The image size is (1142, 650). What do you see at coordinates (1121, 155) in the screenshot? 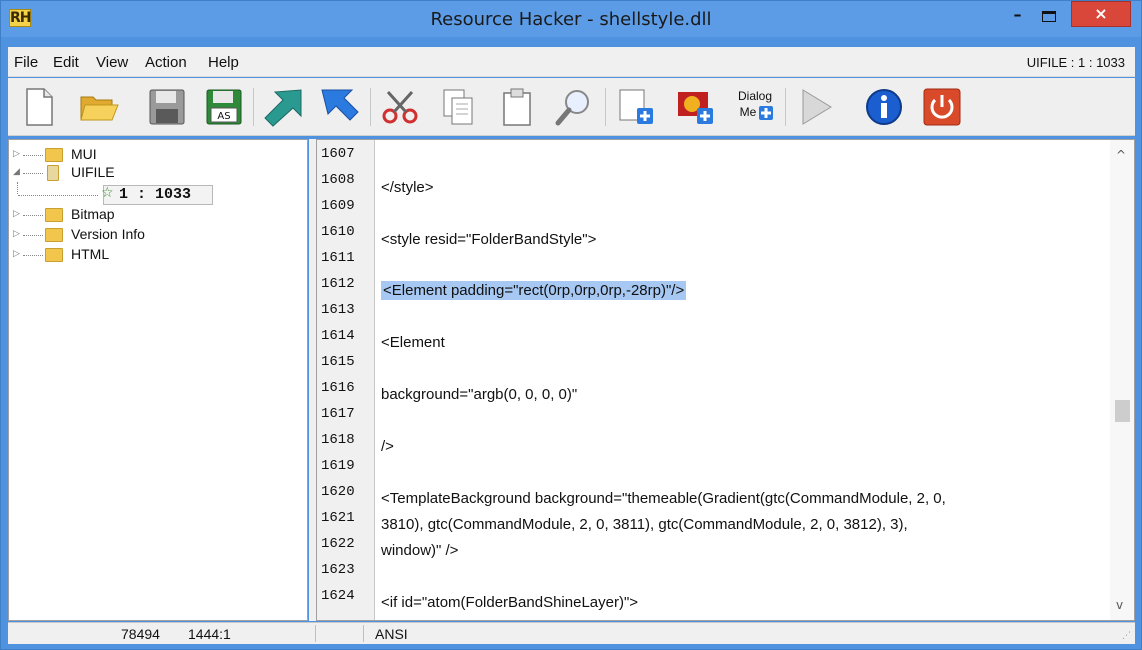
I see `scroll-up-icon: ^` at bounding box center [1121, 155].